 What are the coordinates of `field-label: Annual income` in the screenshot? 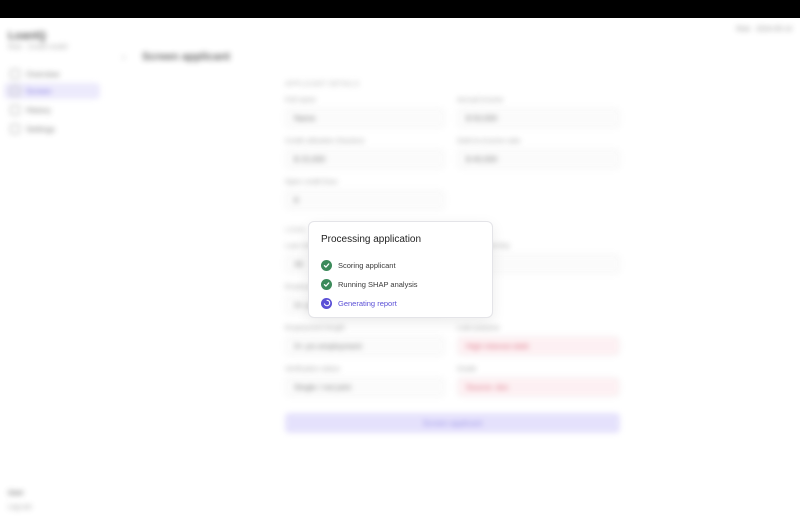 It's located at (480, 100).